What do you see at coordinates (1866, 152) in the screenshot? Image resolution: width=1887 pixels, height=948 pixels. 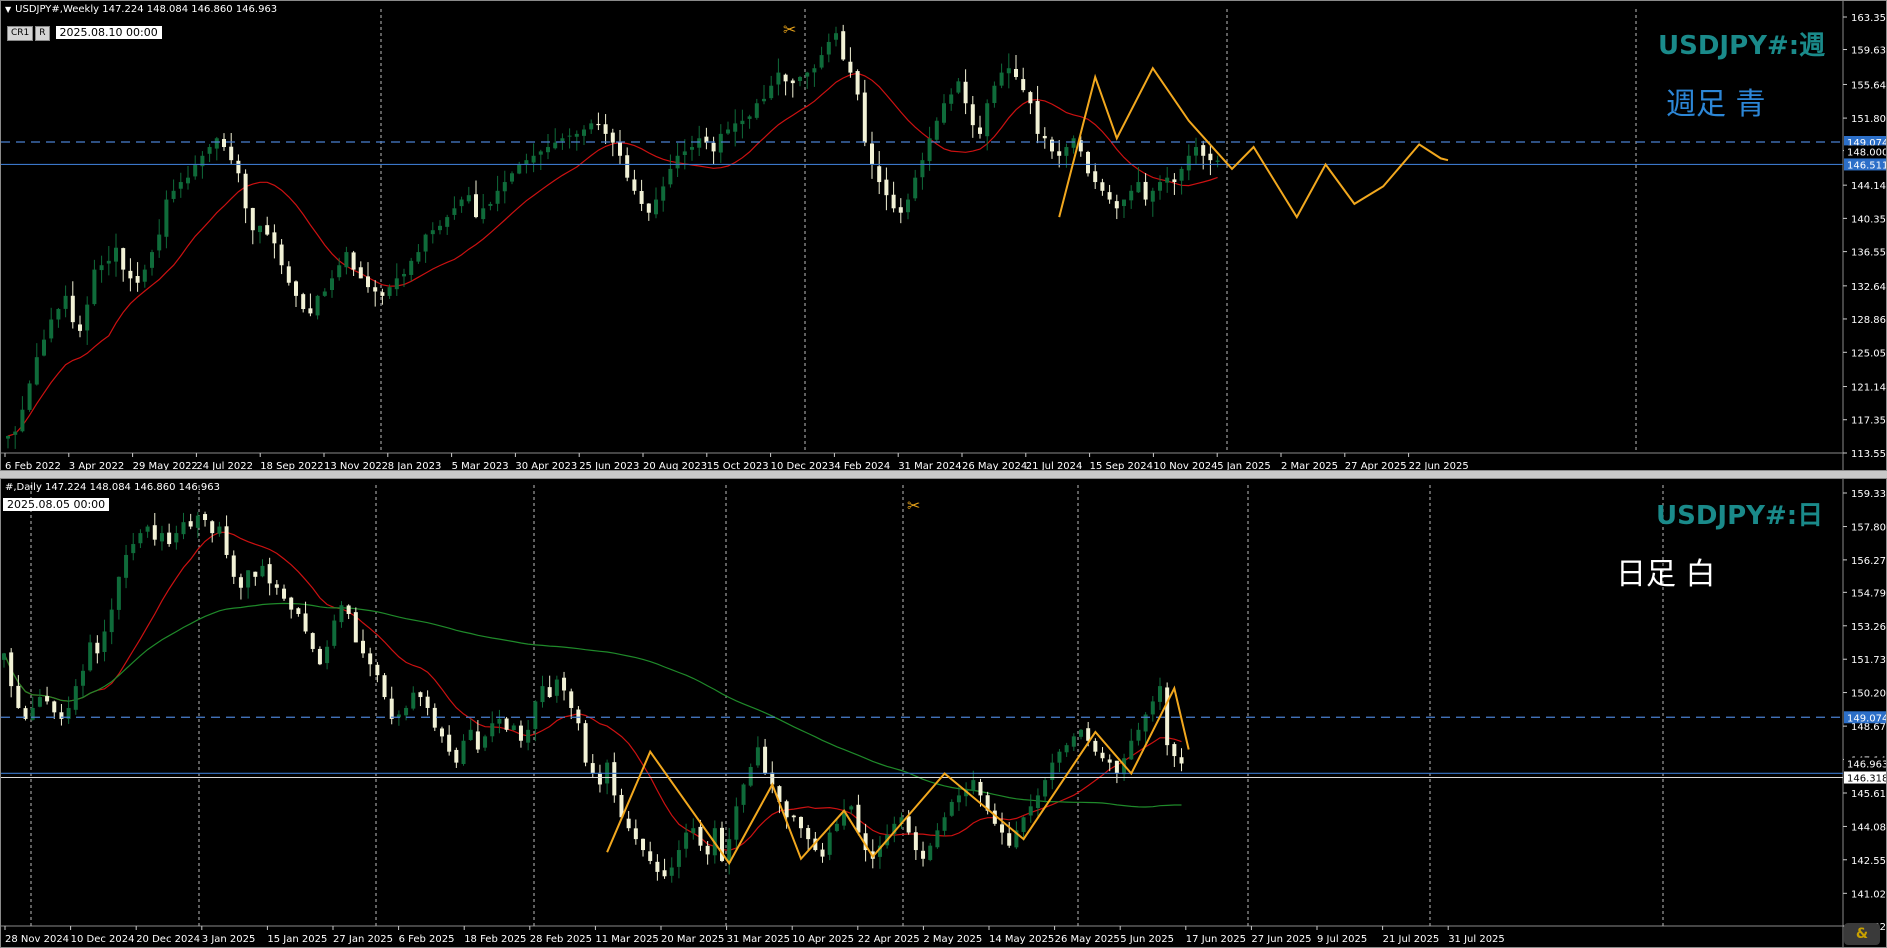 I see `price-tag-label: 148.000` at bounding box center [1866, 152].